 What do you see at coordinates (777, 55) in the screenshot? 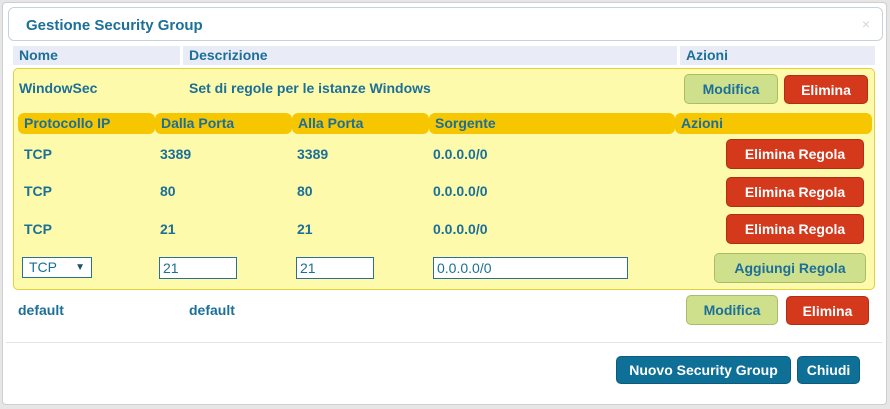
I see `column-header-actions: Azioni` at bounding box center [777, 55].